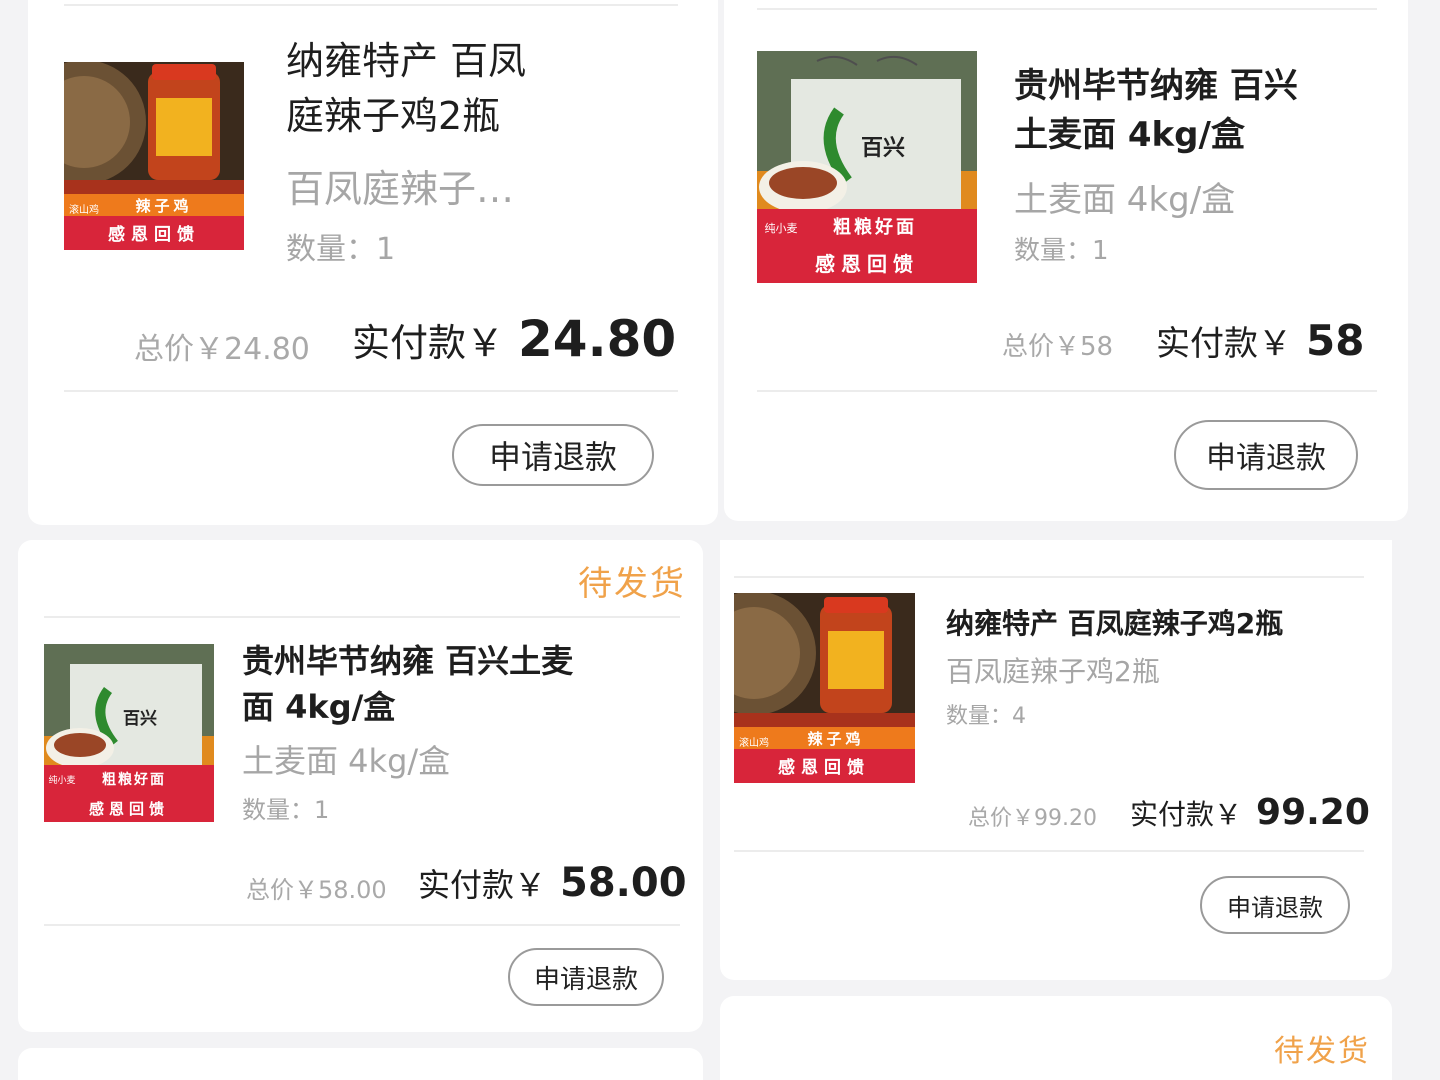  What do you see at coordinates (1058, 347) in the screenshot?
I see `total-price: 总价￥58` at bounding box center [1058, 347].